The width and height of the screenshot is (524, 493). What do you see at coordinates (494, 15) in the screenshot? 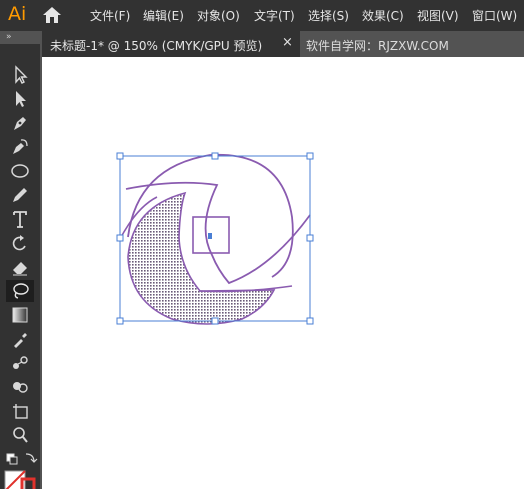
I see `menu-window: 窗口(W)` at bounding box center [494, 15].